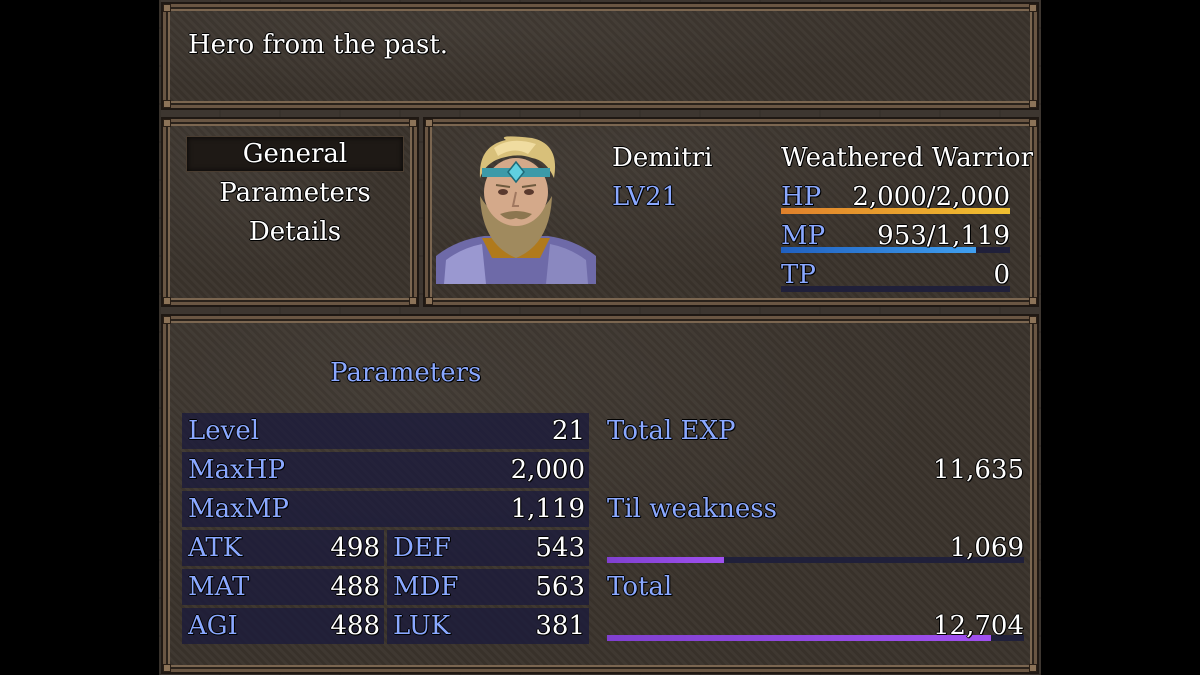  I want to click on exp-total-label: Total EXP, so click(671, 431).